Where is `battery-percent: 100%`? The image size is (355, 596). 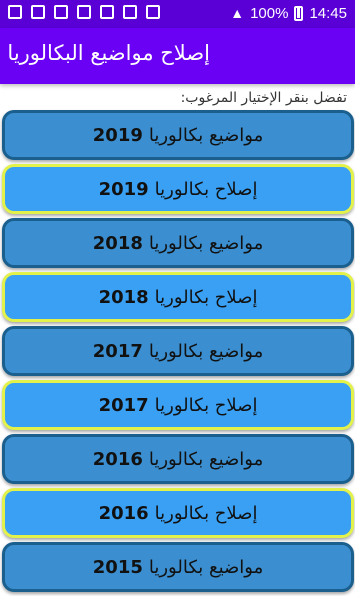
battery-percent: 100% is located at coordinates (269, 13).